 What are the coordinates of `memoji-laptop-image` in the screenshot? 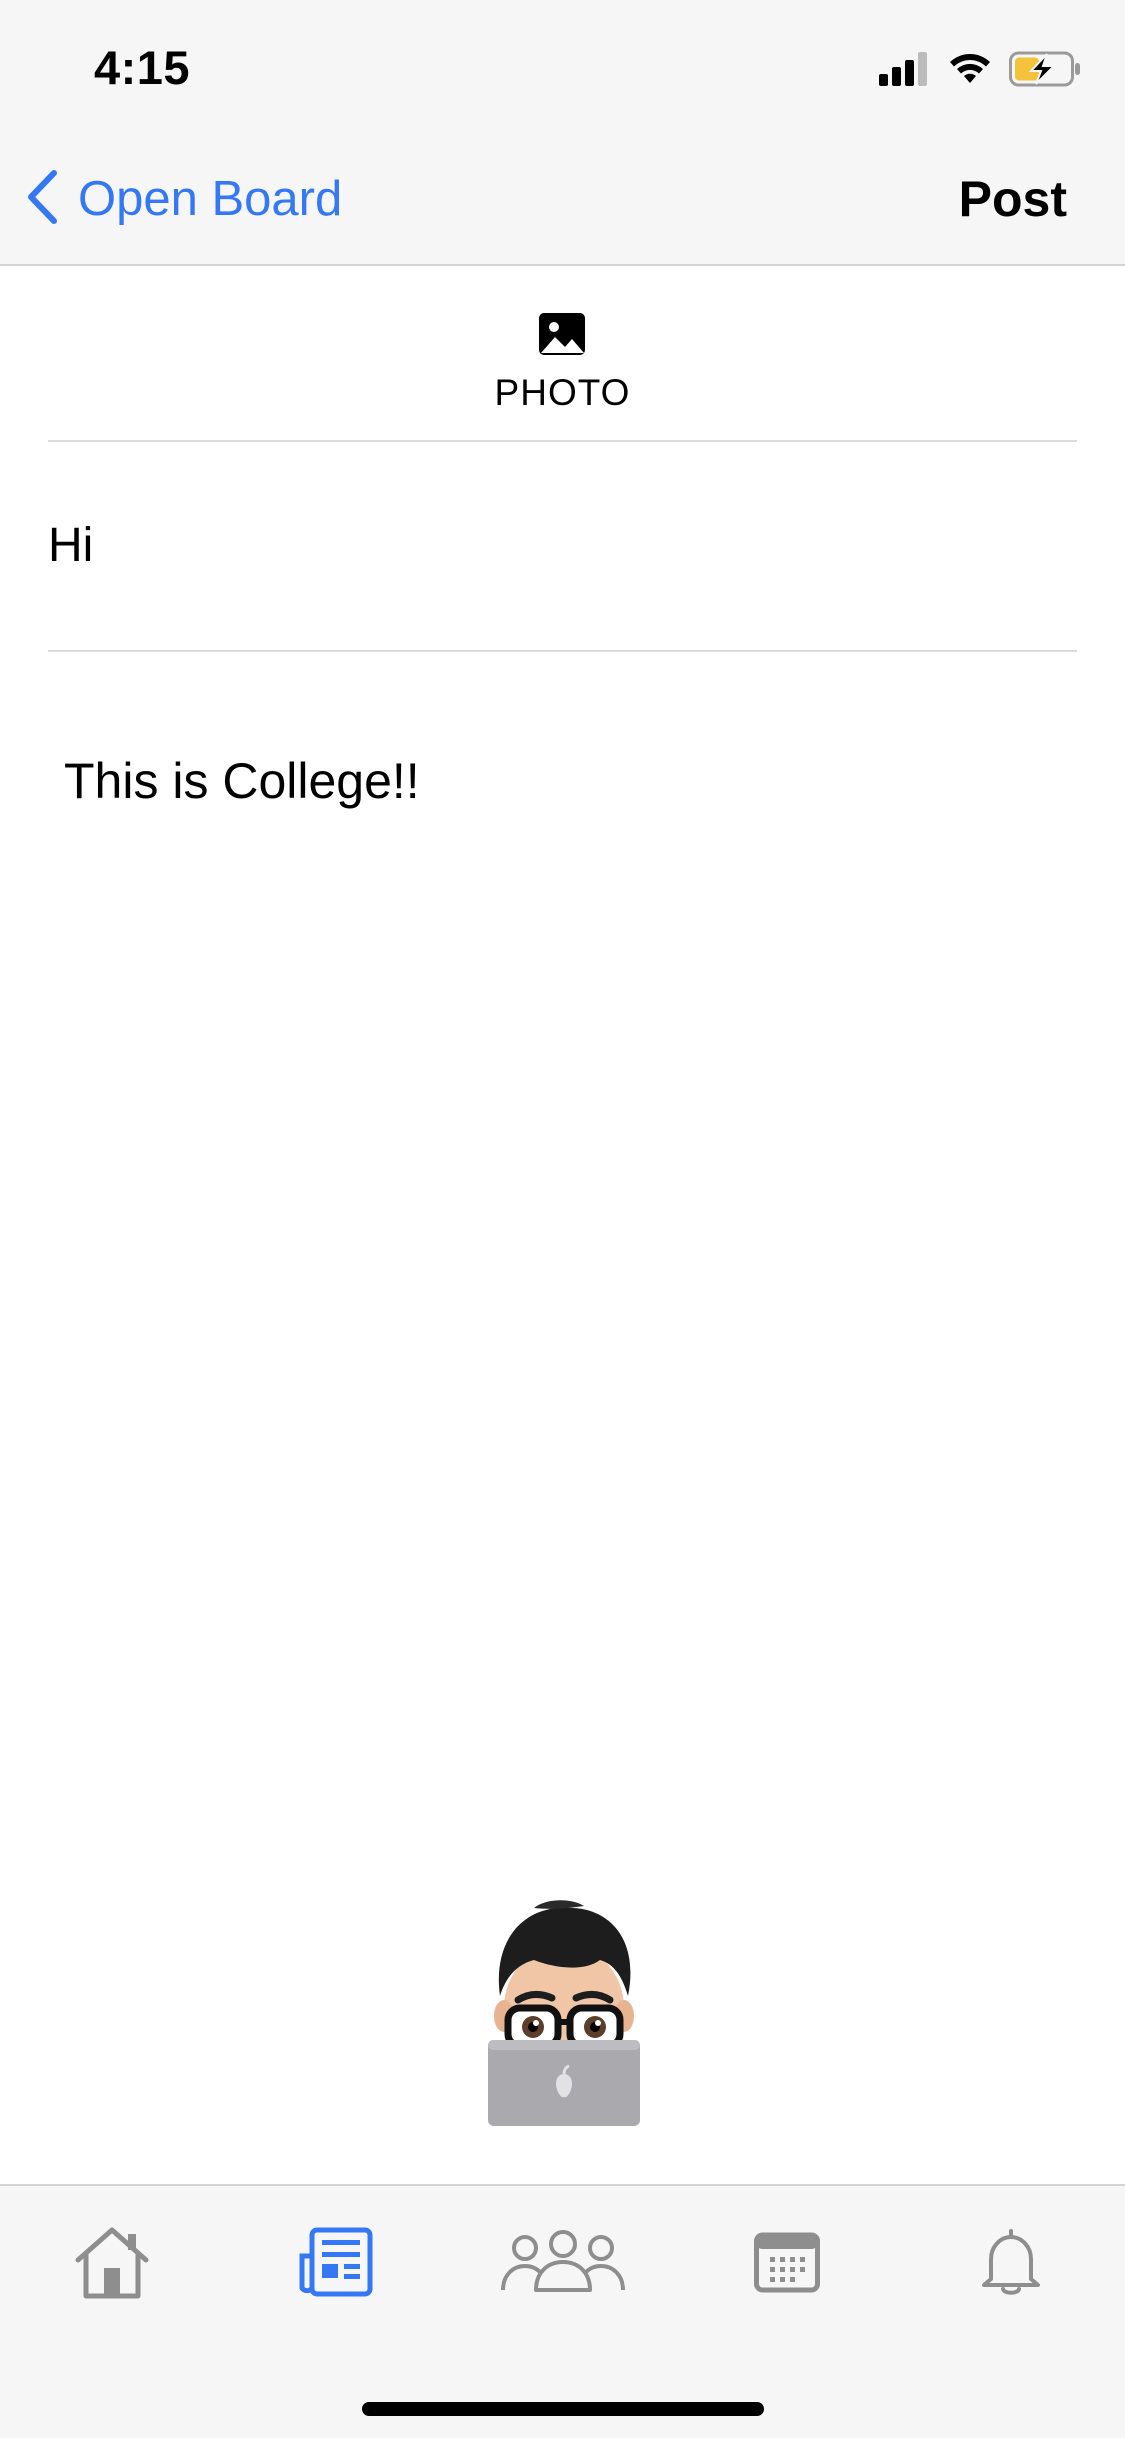 It's located at (564, 2012).